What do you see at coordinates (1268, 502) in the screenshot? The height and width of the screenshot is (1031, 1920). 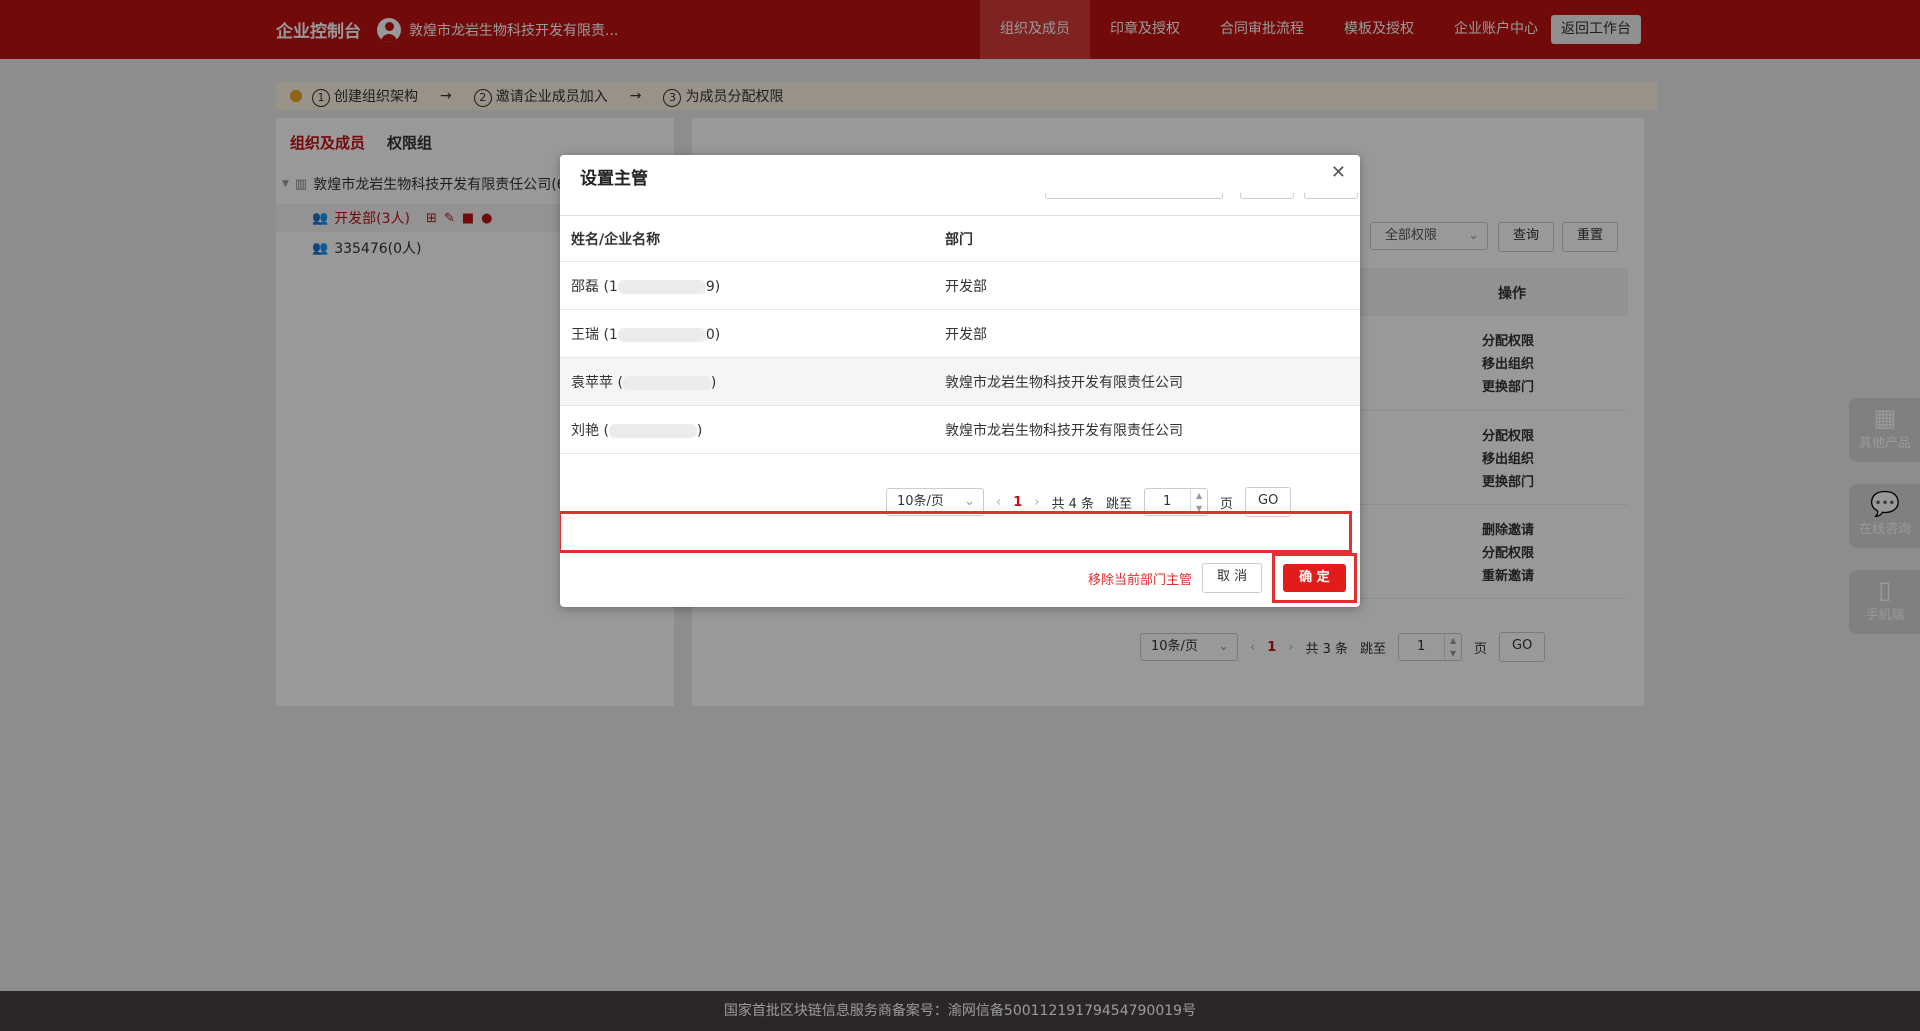 I see `go-button: GO` at bounding box center [1268, 502].